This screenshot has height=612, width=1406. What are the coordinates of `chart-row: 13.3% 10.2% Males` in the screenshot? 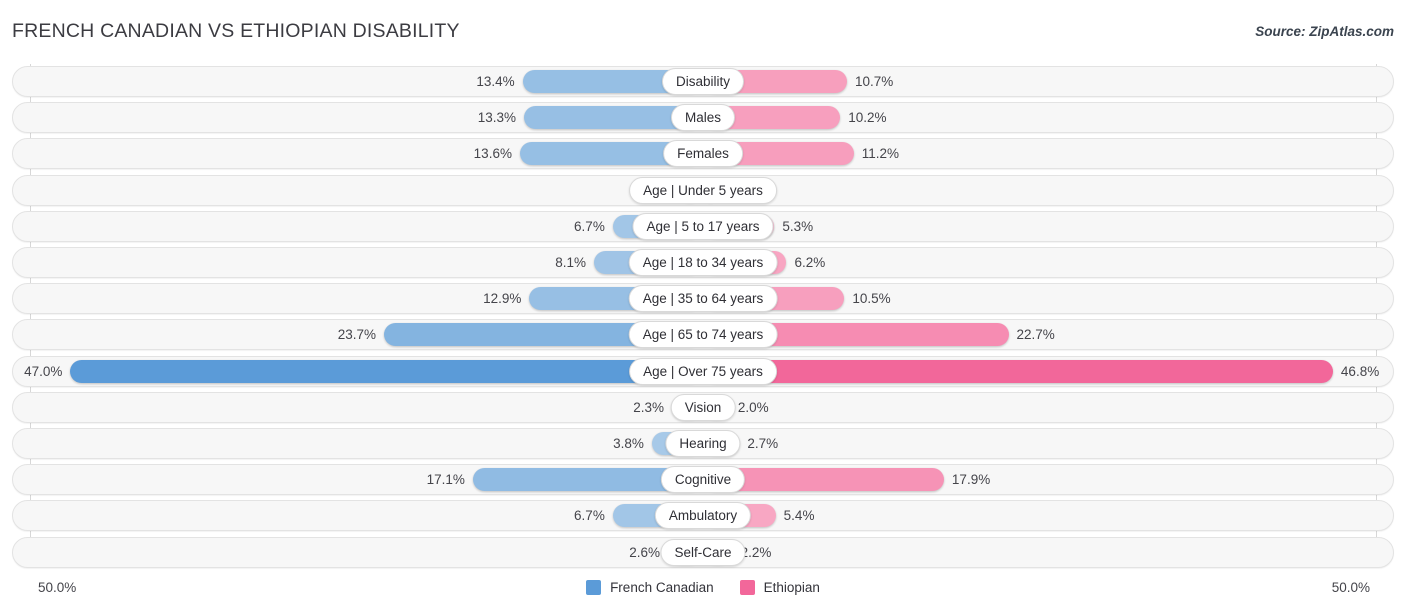 It's located at (703, 118).